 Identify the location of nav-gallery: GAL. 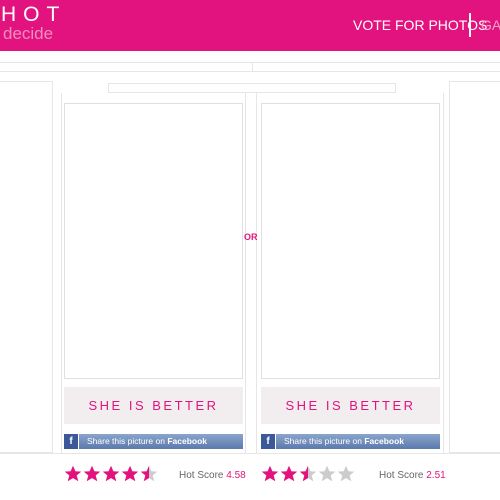
(490, 25).